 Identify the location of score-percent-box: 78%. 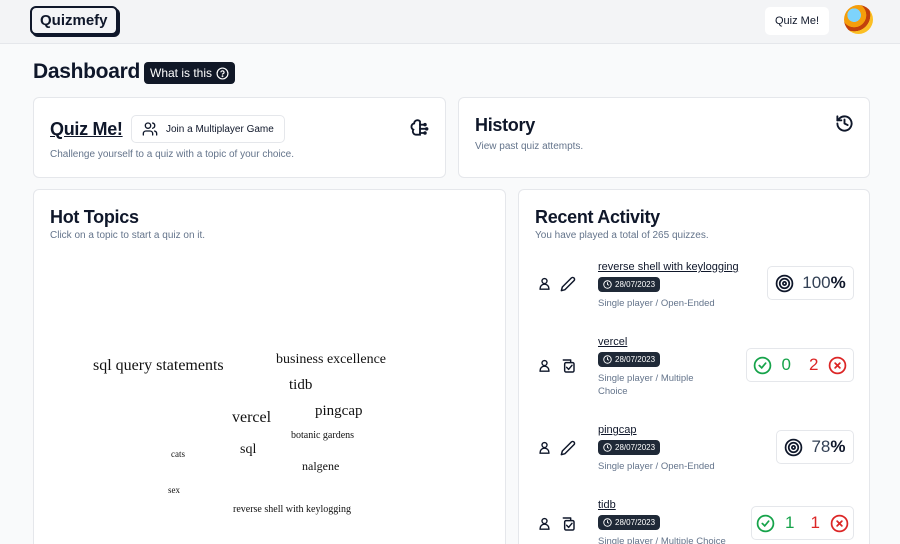
(815, 447).